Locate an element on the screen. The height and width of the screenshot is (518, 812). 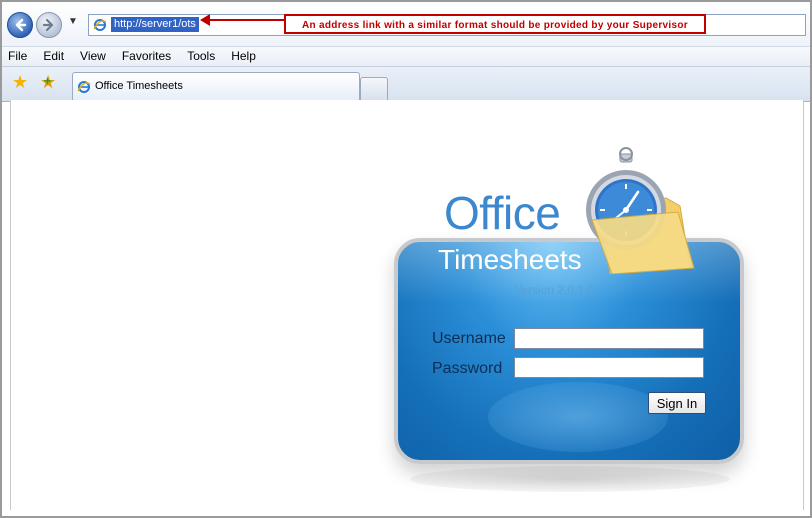
address-url: http://server1/ots is located at coordinates (155, 24).